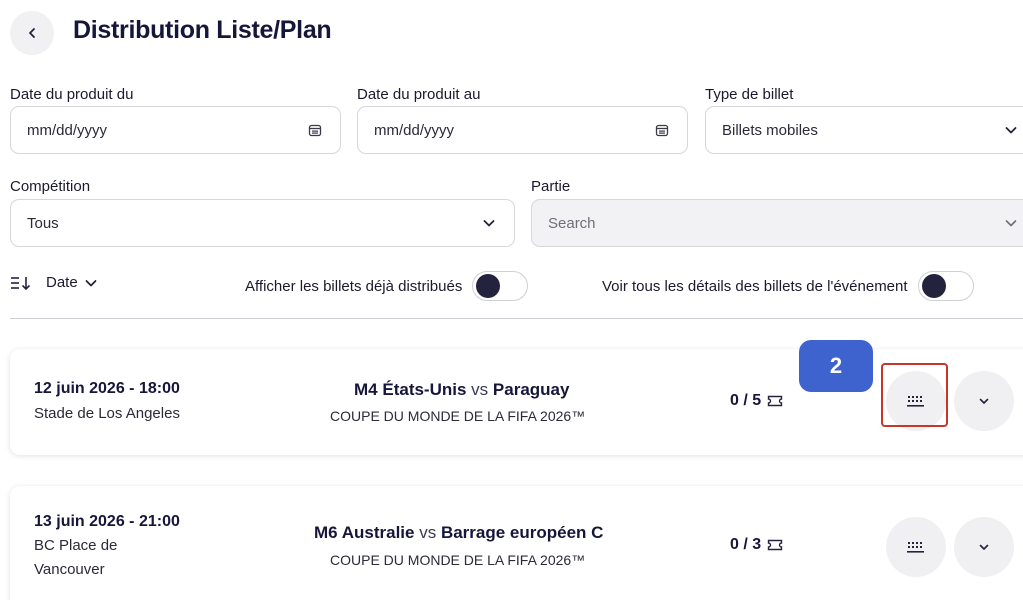 This screenshot has height=600, width=1023. Describe the element at coordinates (516, 318) in the screenshot. I see `divider` at that location.